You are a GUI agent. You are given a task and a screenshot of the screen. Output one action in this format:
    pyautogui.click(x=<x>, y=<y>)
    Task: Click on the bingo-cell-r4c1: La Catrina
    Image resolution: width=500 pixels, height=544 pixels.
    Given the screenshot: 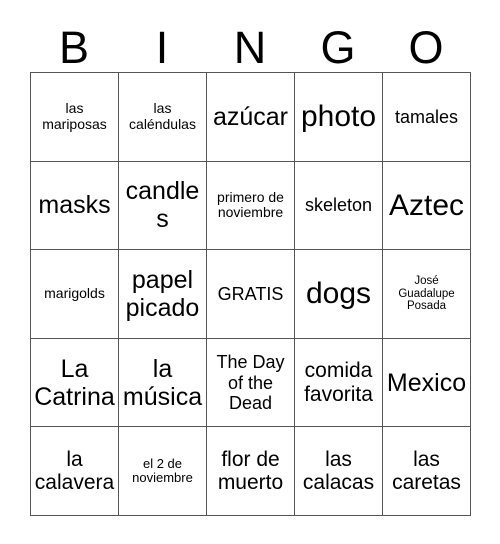 What is the action you would take?
    pyautogui.click(x=75, y=383)
    